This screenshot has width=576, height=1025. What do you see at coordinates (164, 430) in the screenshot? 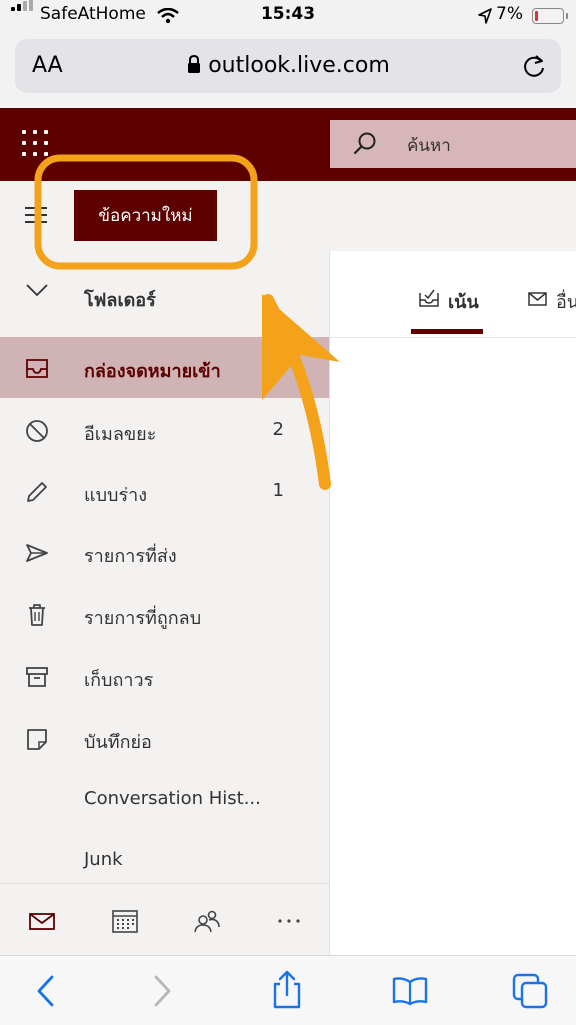
I see `folder-junk-email: อีเมลขยะ 2` at bounding box center [164, 430].